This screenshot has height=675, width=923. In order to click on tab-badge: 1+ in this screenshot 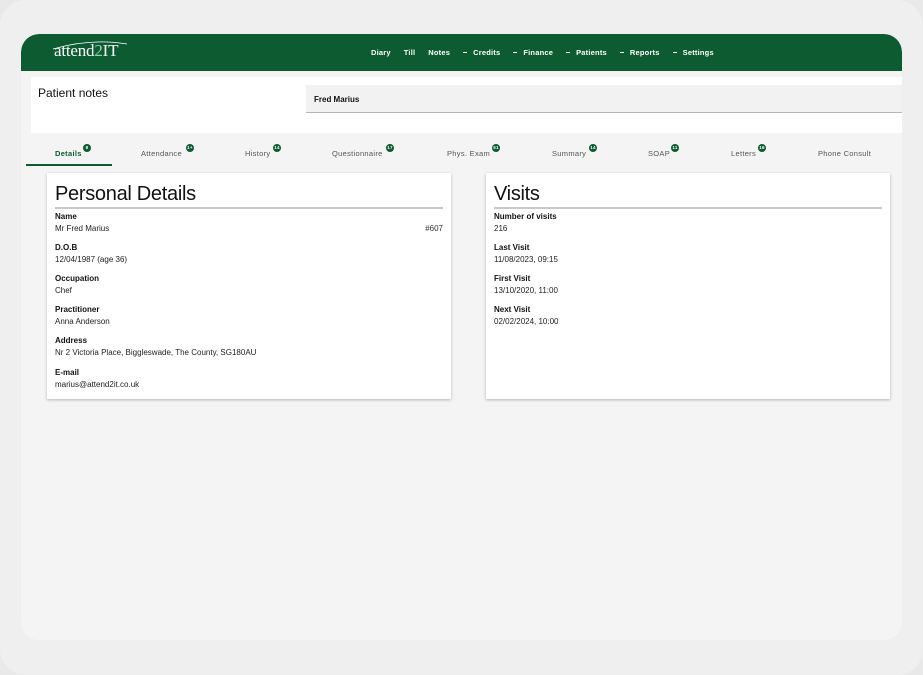, I will do `click(190, 148)`.